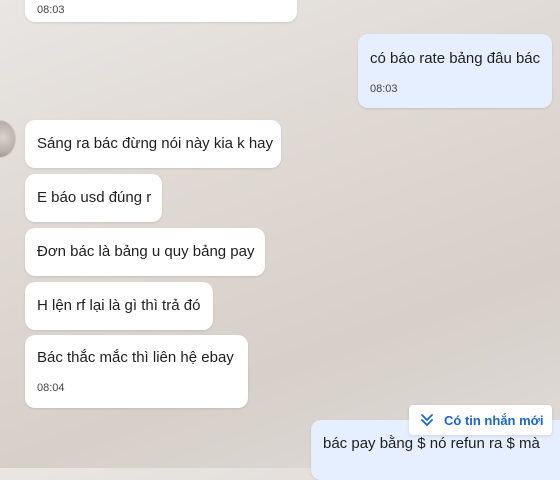  What do you see at coordinates (155, 143) in the screenshot?
I see `message-text: Sáng ra bác đừng nói này kia k hay` at bounding box center [155, 143].